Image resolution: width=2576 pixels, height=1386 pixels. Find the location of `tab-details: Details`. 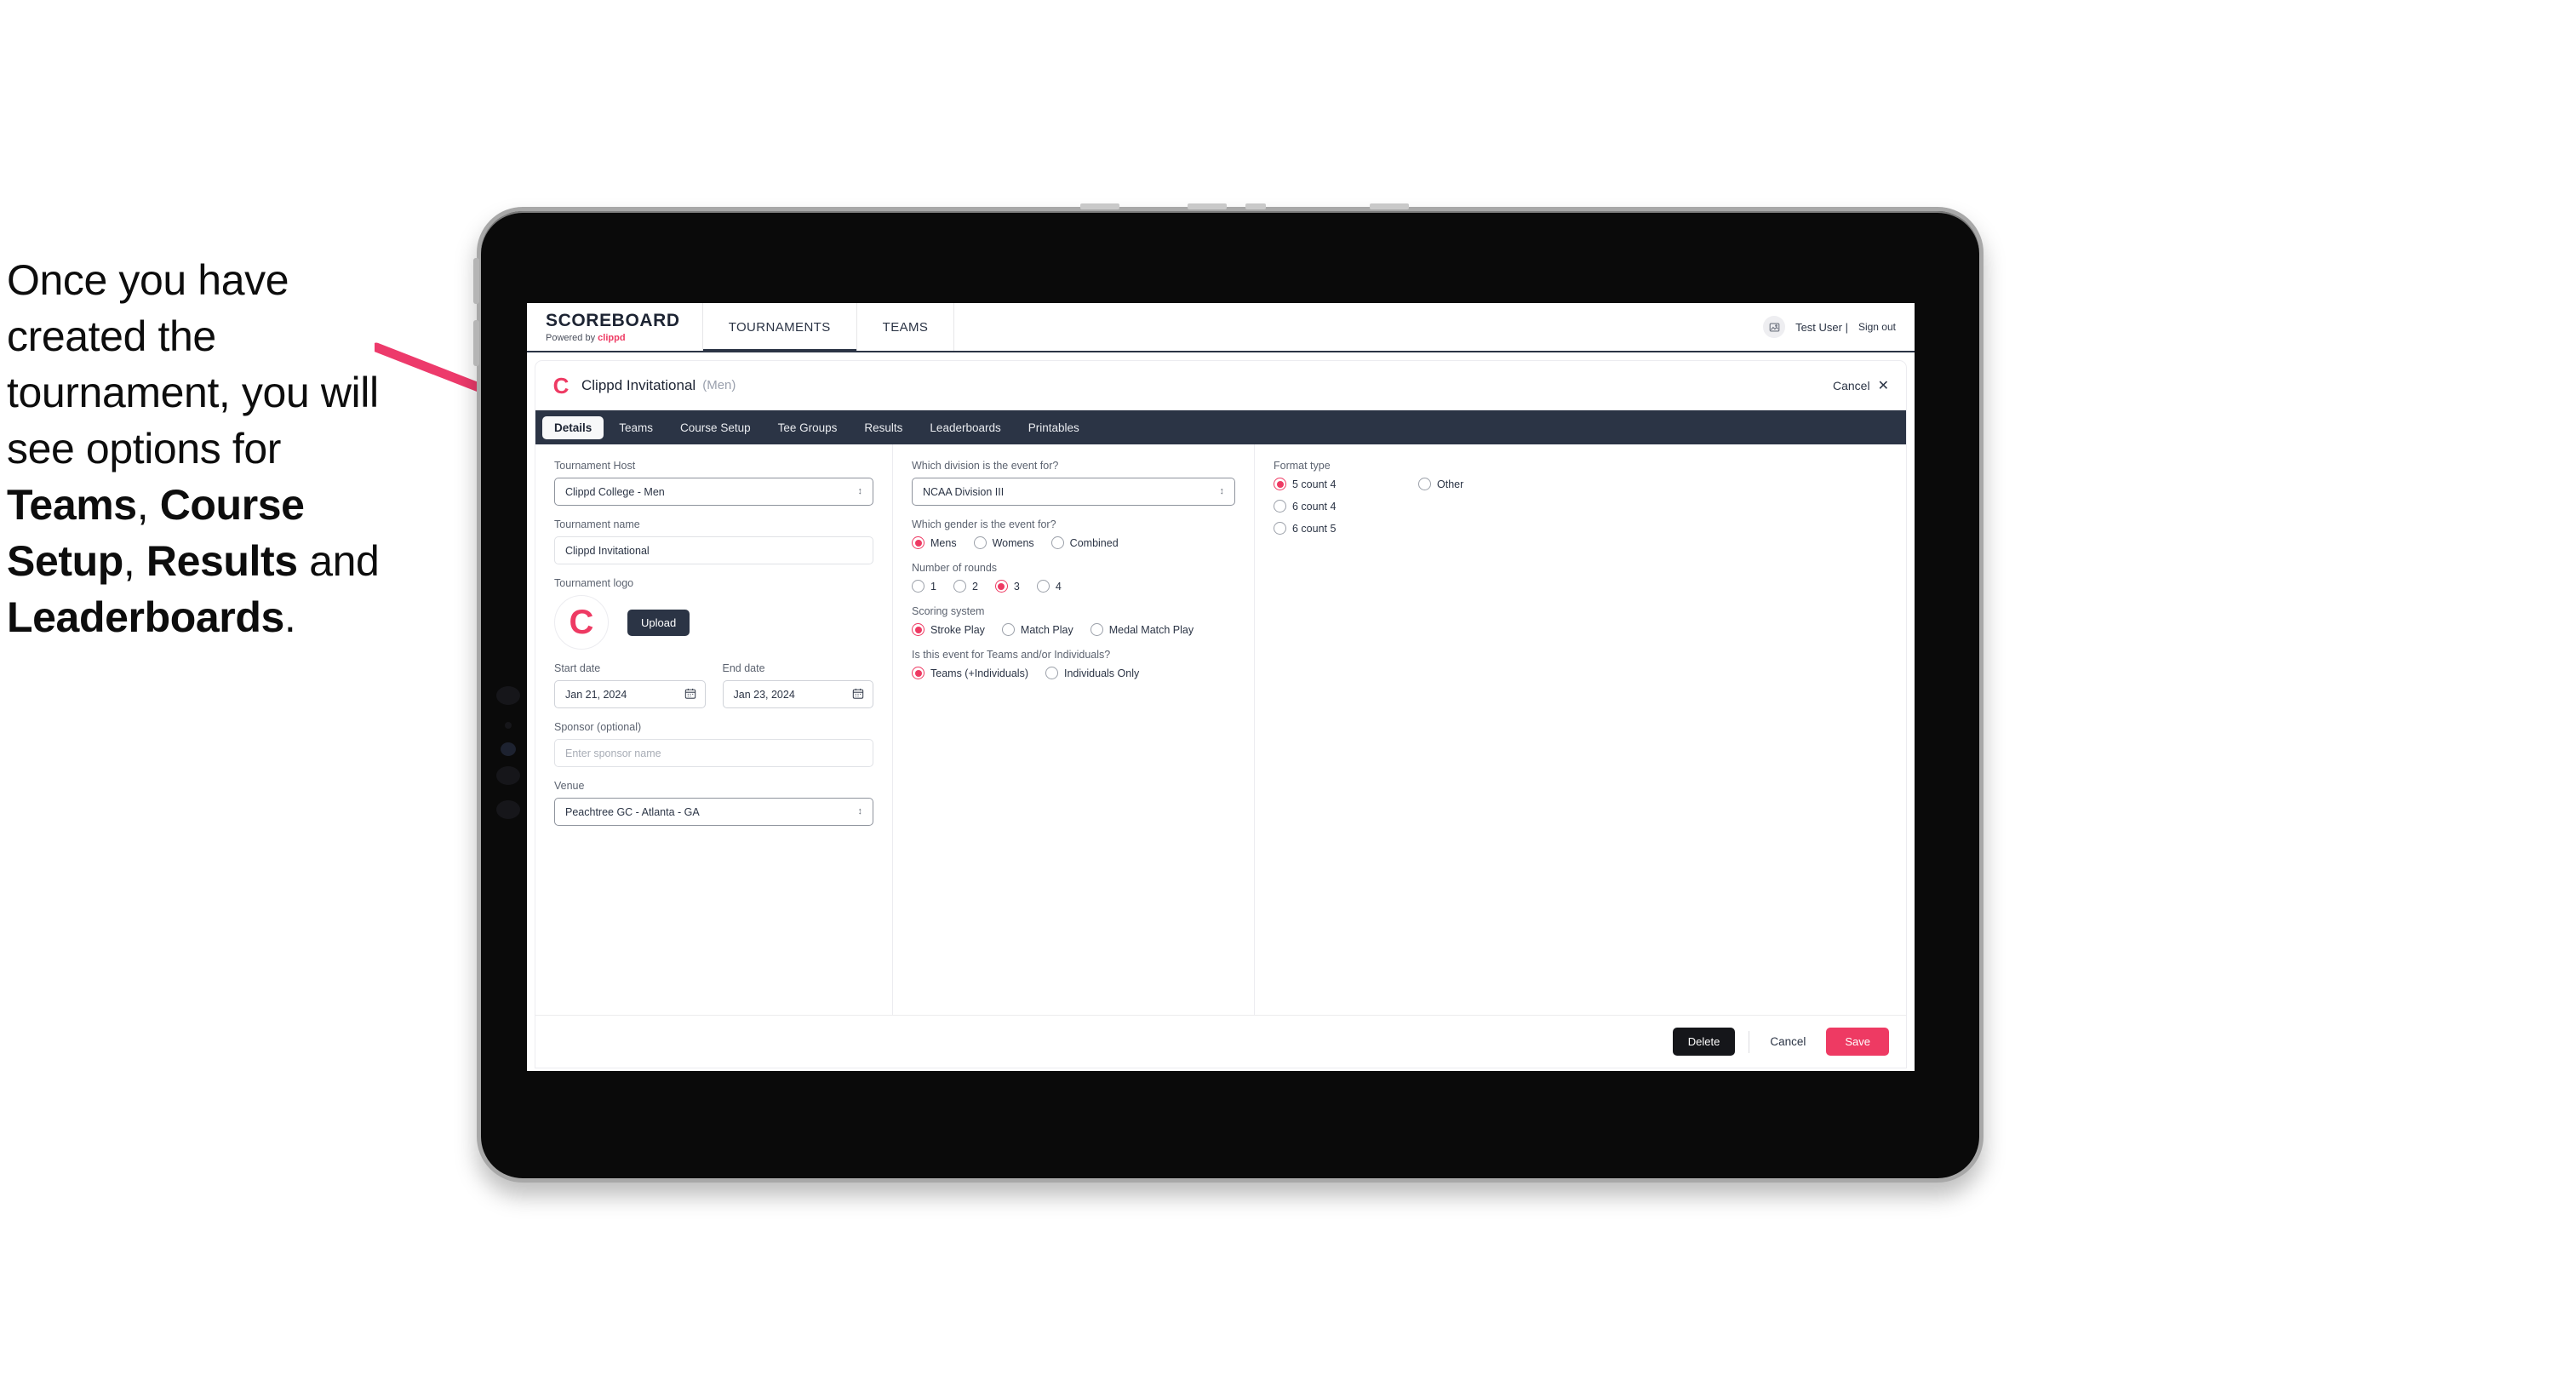

tab-details: Details is located at coordinates (573, 427).